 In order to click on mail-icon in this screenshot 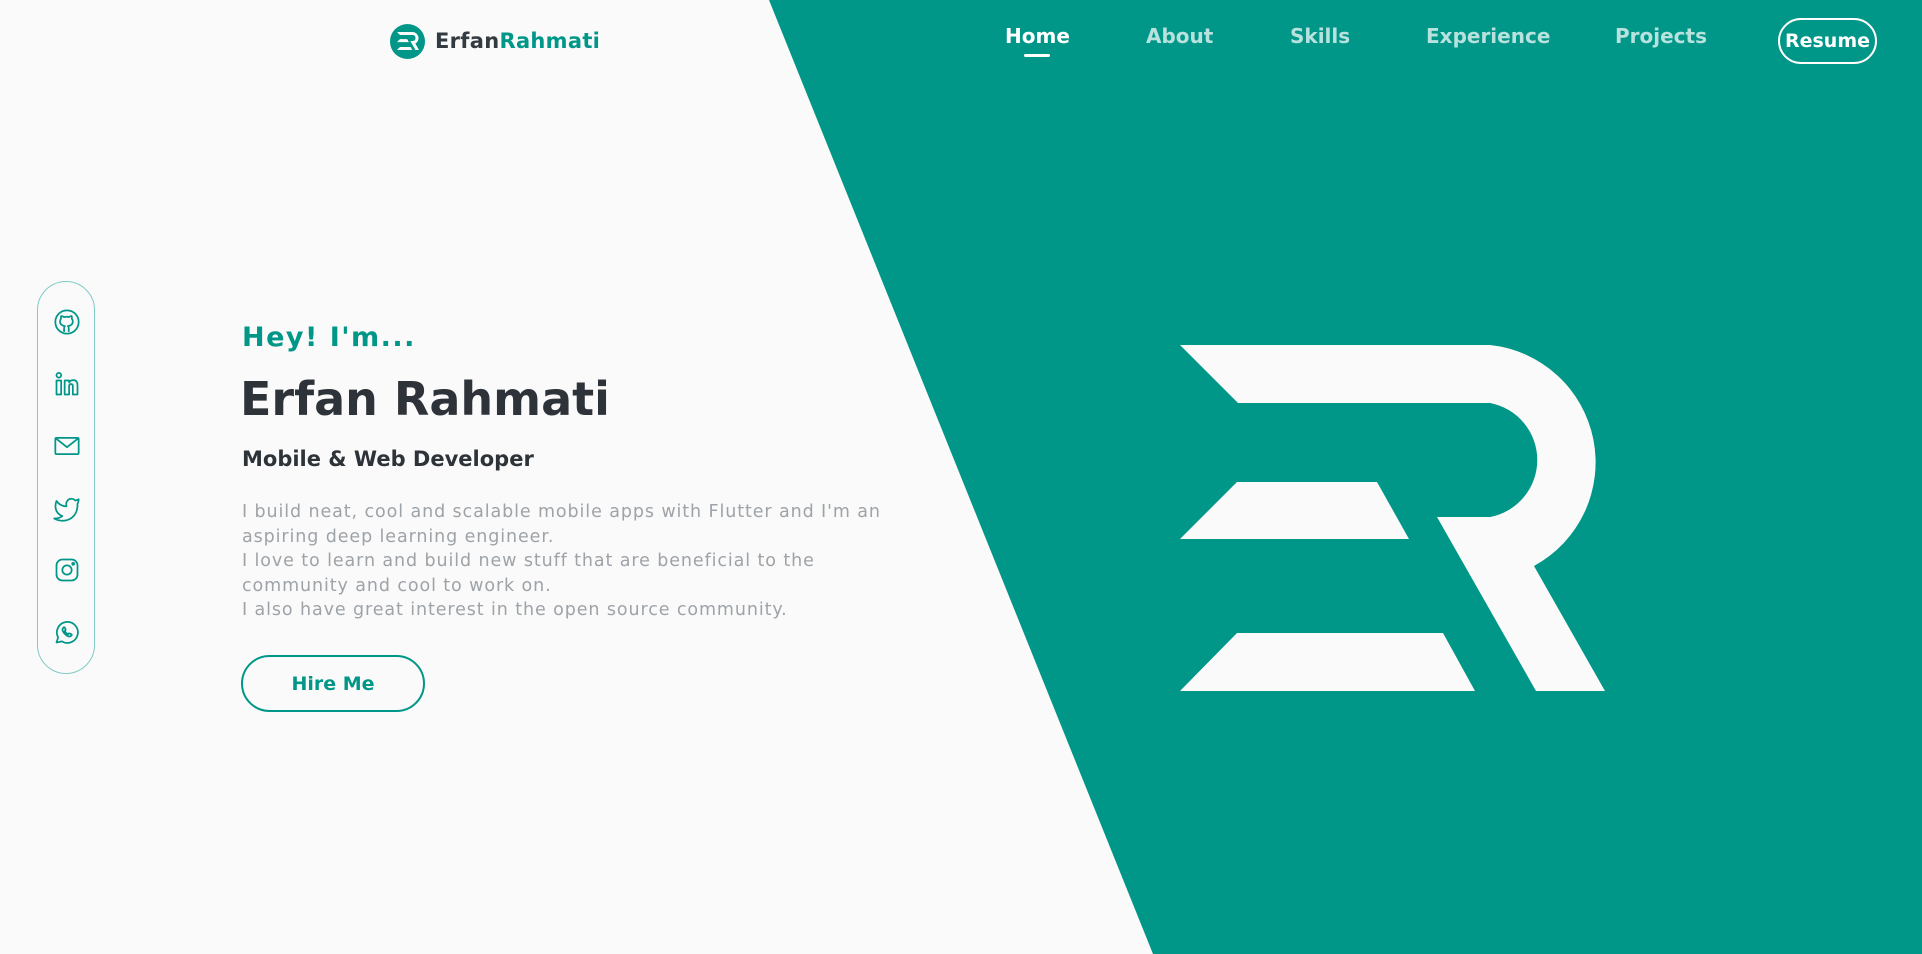, I will do `click(67, 446)`.